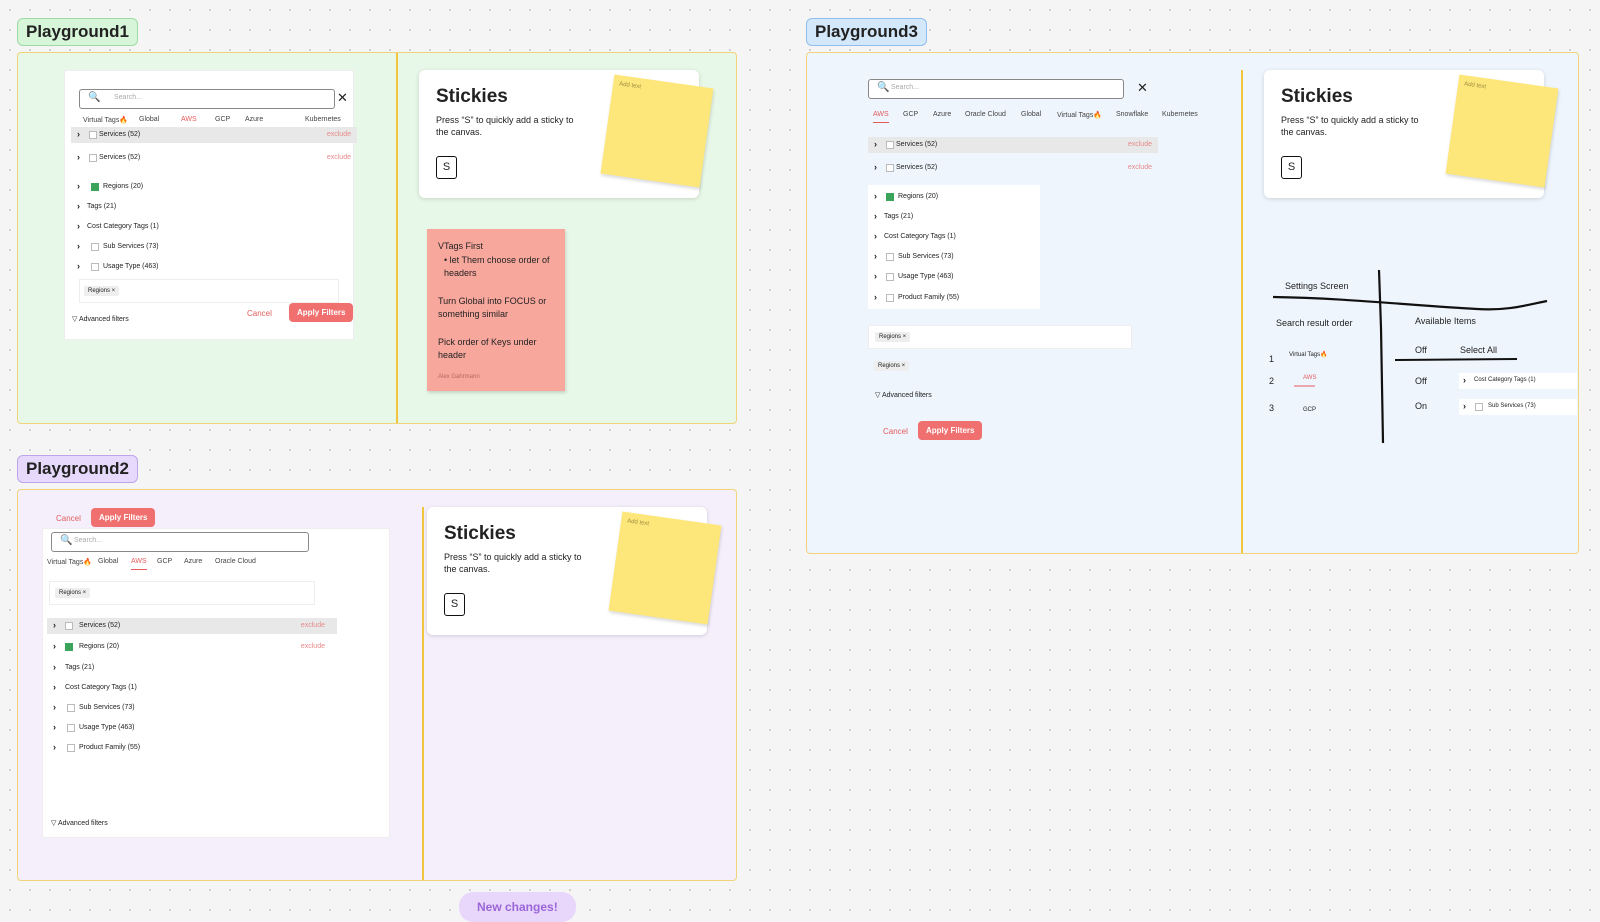 The width and height of the screenshot is (1600, 922). What do you see at coordinates (77, 469) in the screenshot?
I see `playground2-label: Playground2` at bounding box center [77, 469].